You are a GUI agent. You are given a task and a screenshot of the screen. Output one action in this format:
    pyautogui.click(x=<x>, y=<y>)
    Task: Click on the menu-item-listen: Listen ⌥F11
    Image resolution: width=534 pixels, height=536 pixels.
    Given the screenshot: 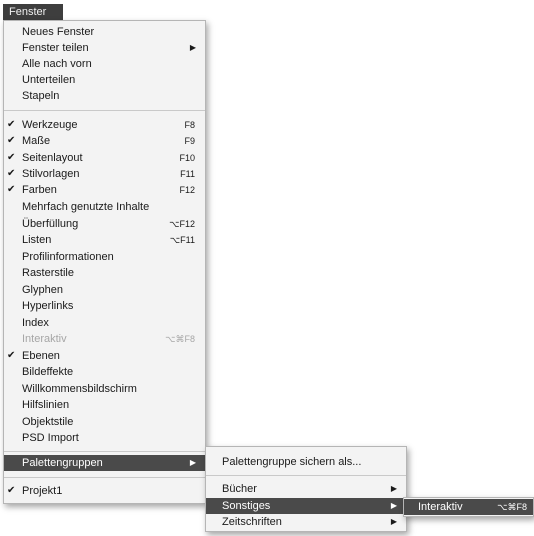 What is the action you would take?
    pyautogui.click(x=104, y=240)
    